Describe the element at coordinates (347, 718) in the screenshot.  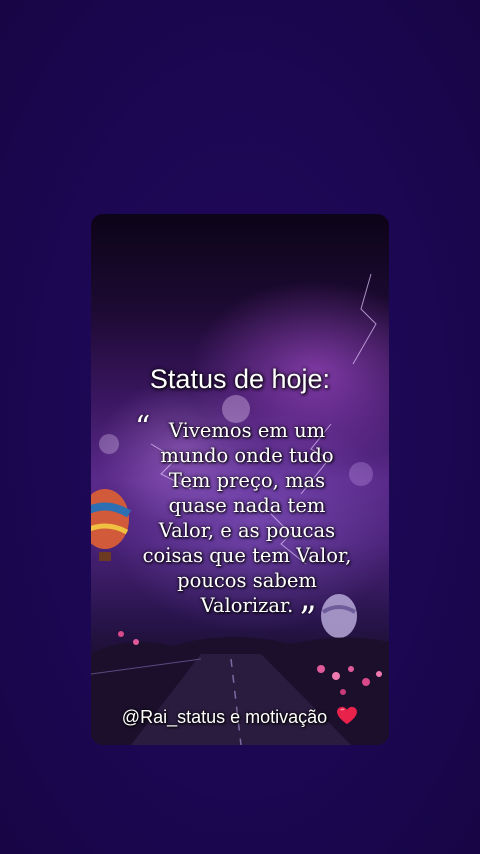
I see `red-heart-icon` at that location.